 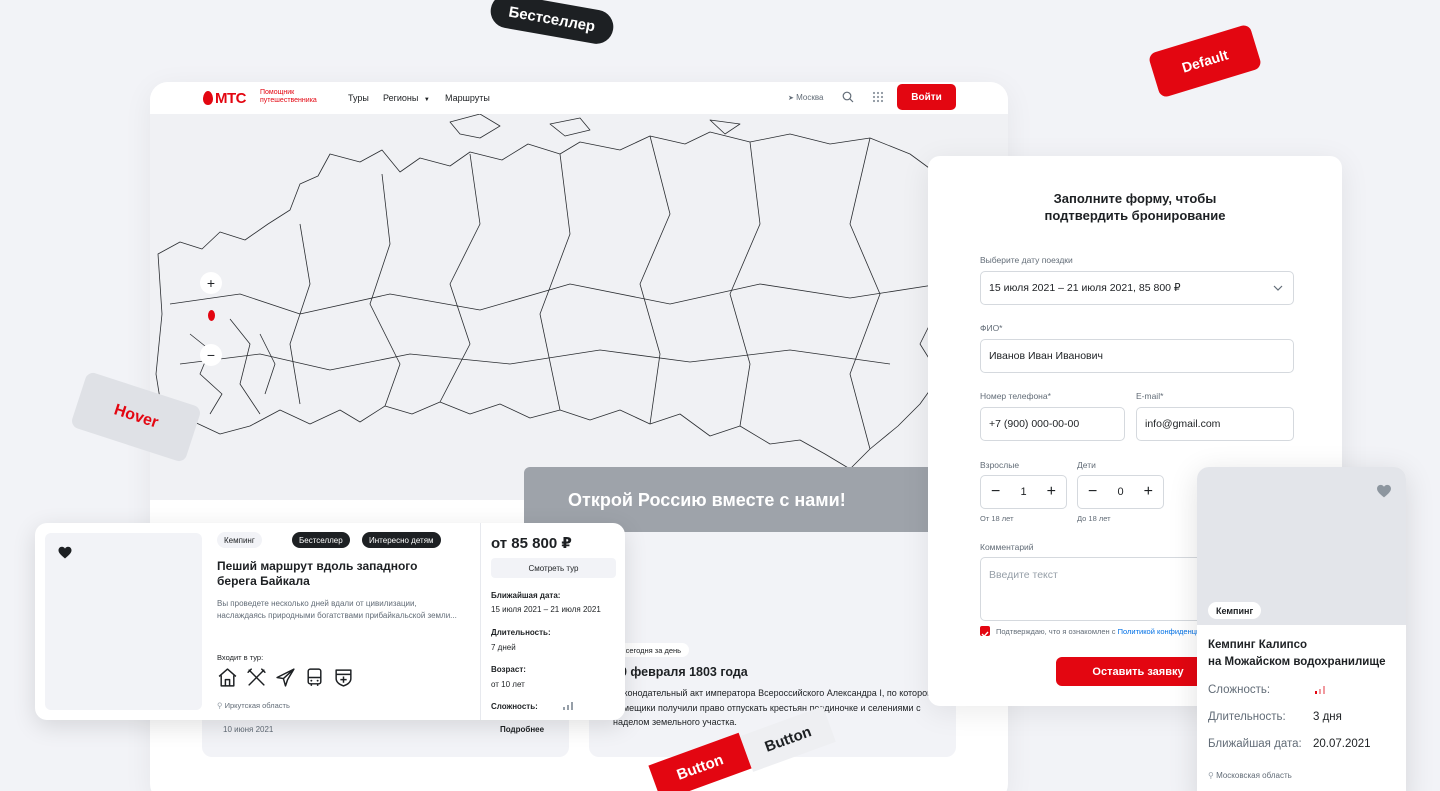 What do you see at coordinates (240, 657) in the screenshot?
I see `included-label: Входит в тур:` at bounding box center [240, 657].